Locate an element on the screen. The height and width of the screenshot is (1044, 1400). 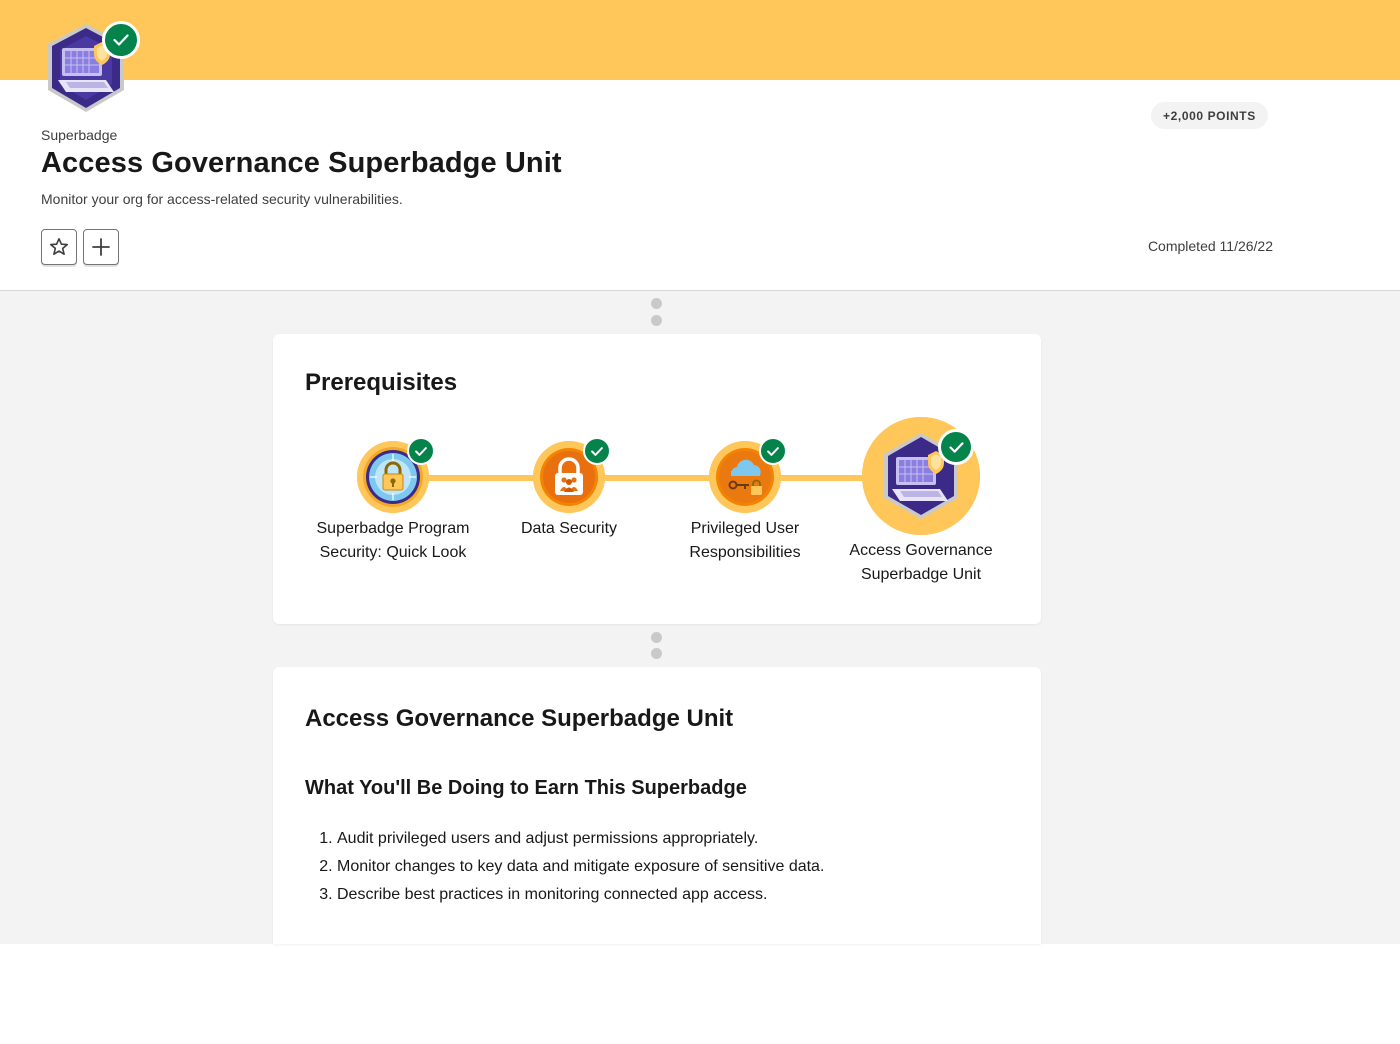
unit-title: Access Governance Superbadge Unit is located at coordinates (519, 718).